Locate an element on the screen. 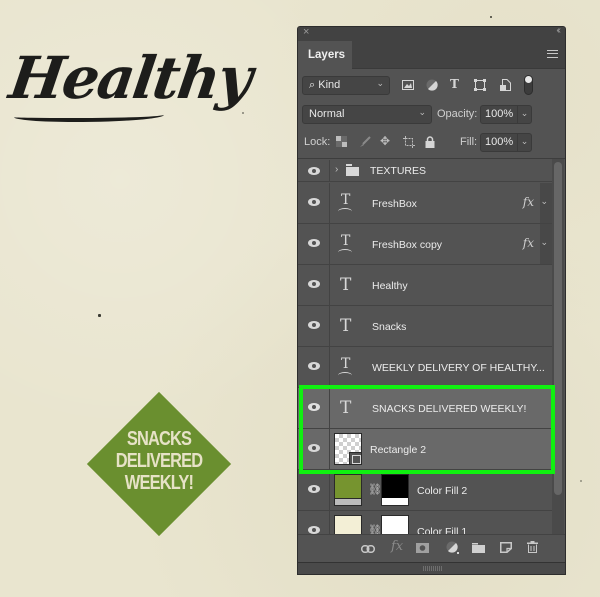 This screenshot has height=597, width=600. close-icon: × is located at coordinates (306, 32).